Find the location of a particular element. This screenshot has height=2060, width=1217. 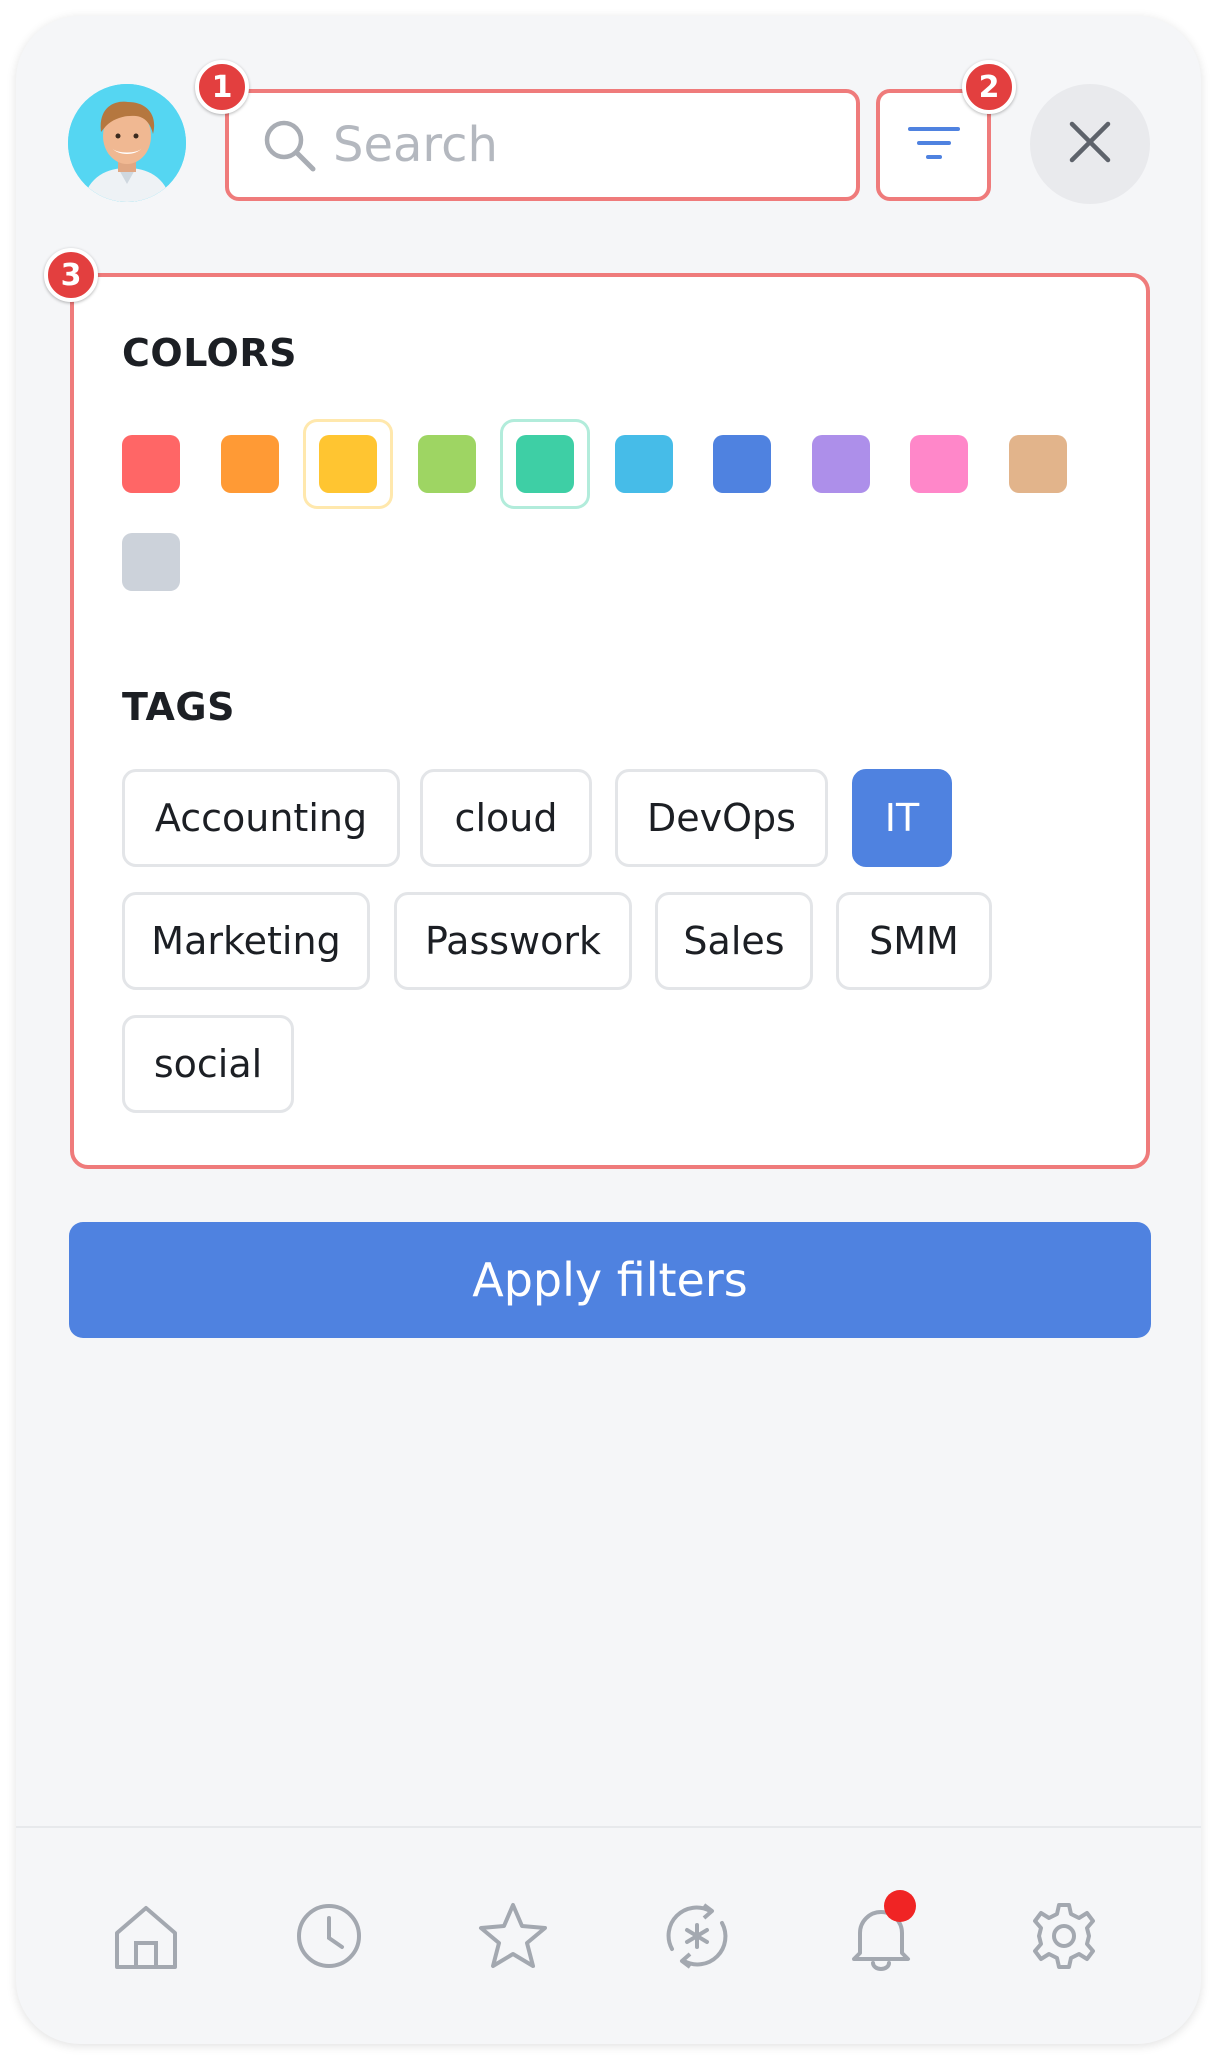

filter-icon is located at coordinates (934, 145).